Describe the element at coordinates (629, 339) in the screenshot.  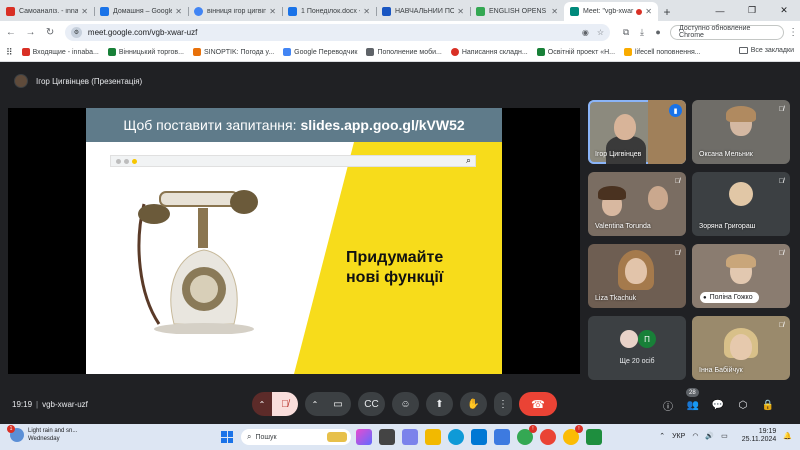
I see `participant-avatar` at that location.